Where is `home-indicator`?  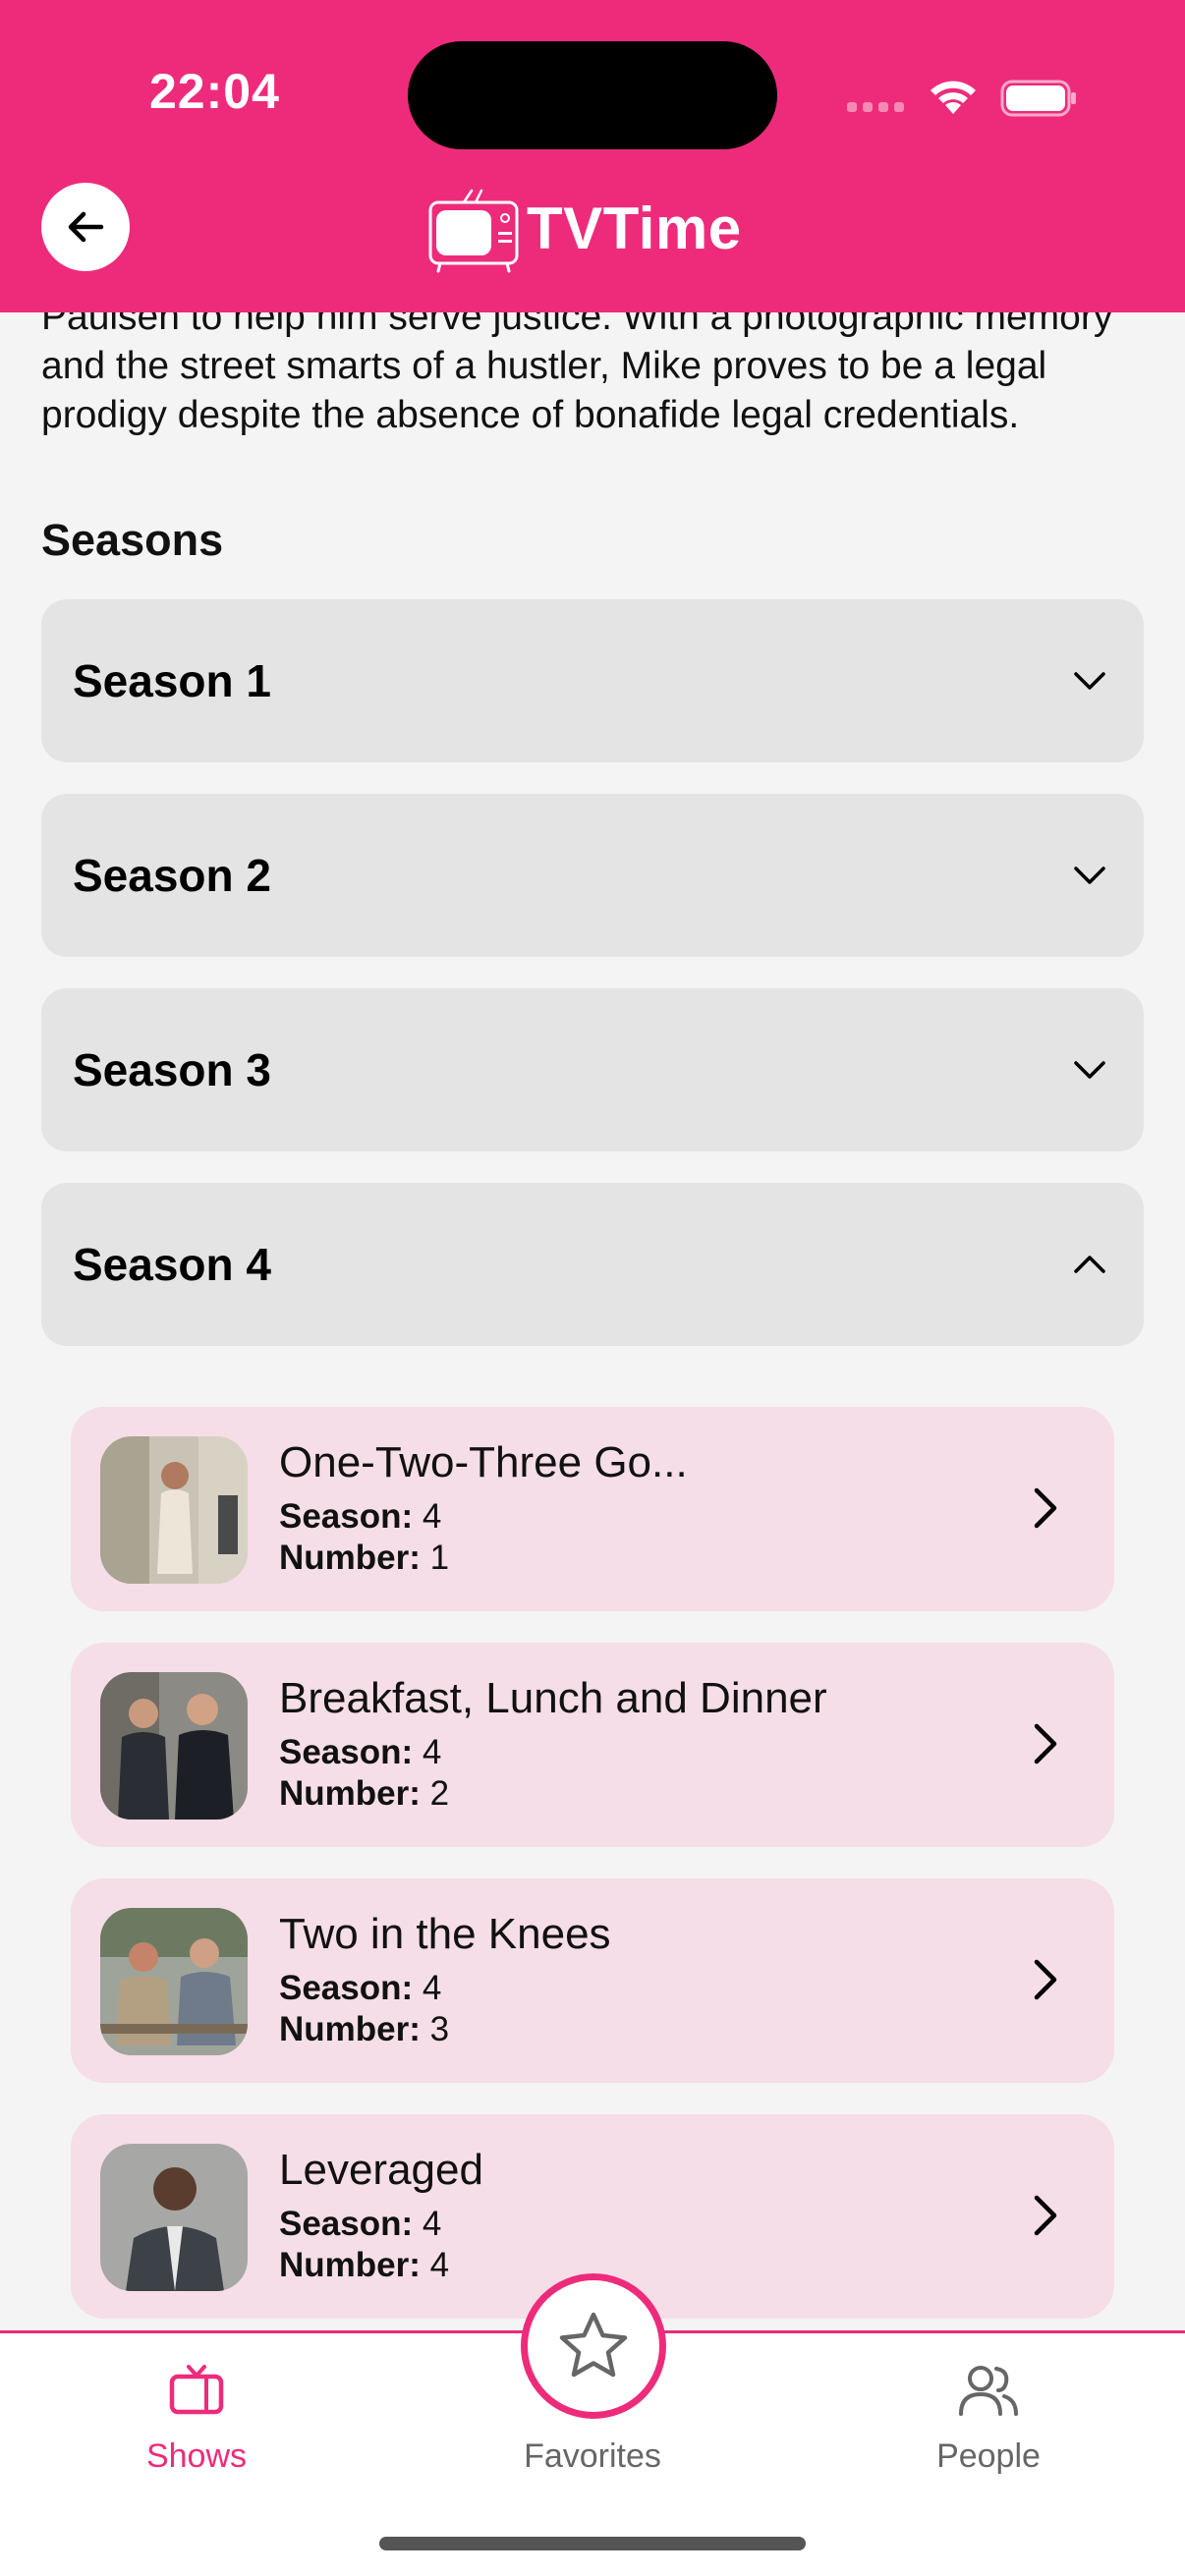
home-indicator is located at coordinates (592, 2543).